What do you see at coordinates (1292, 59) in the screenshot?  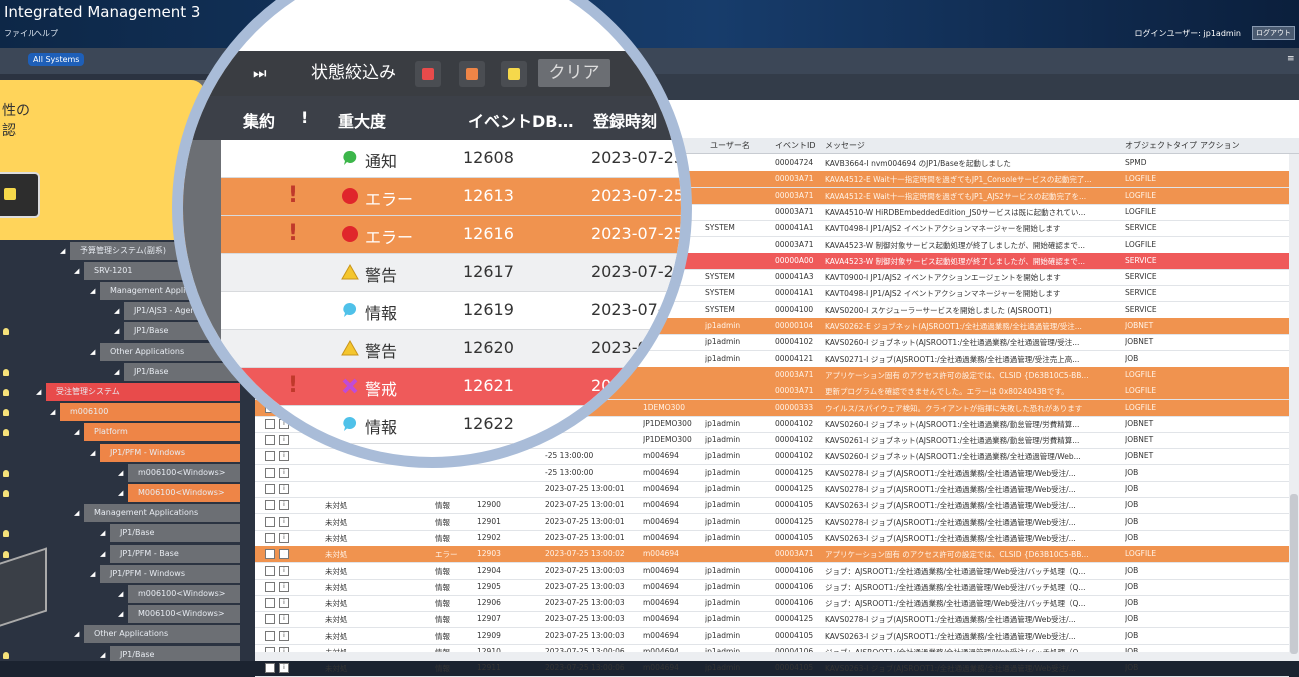 I see `hamburger-menu-icon: ≡` at bounding box center [1292, 59].